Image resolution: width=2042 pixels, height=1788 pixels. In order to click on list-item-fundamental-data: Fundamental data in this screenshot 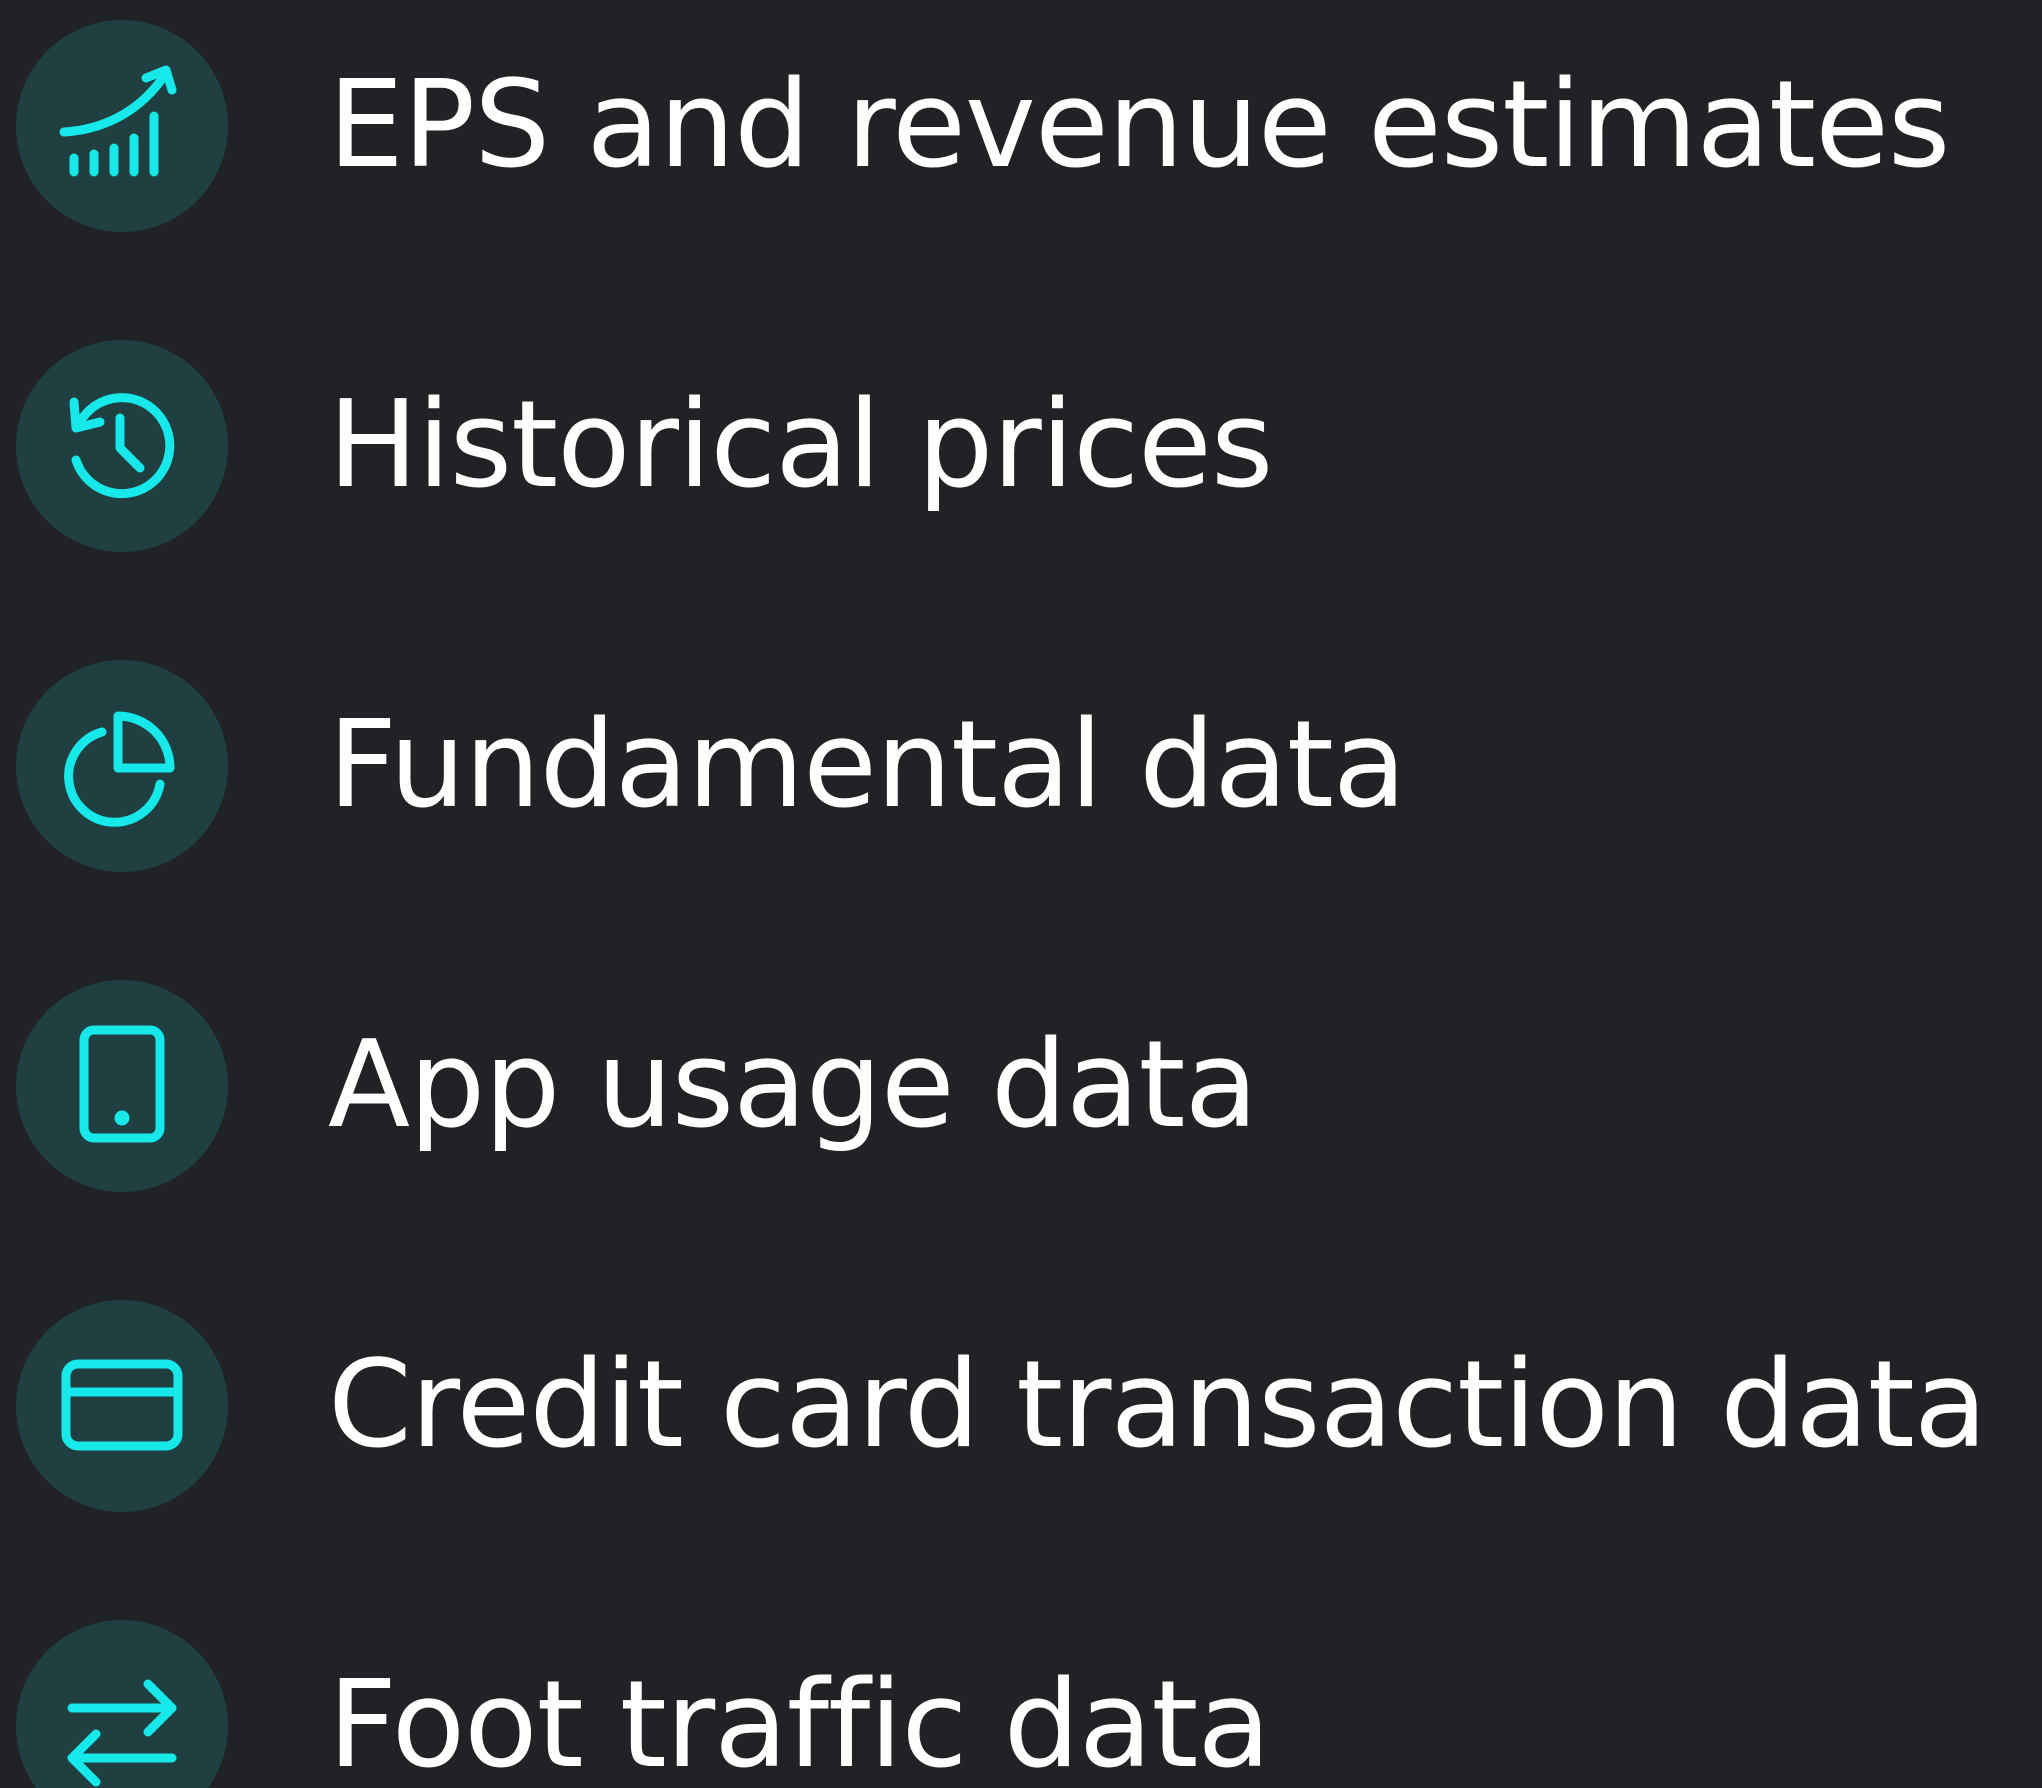, I will do `click(711, 766)`.